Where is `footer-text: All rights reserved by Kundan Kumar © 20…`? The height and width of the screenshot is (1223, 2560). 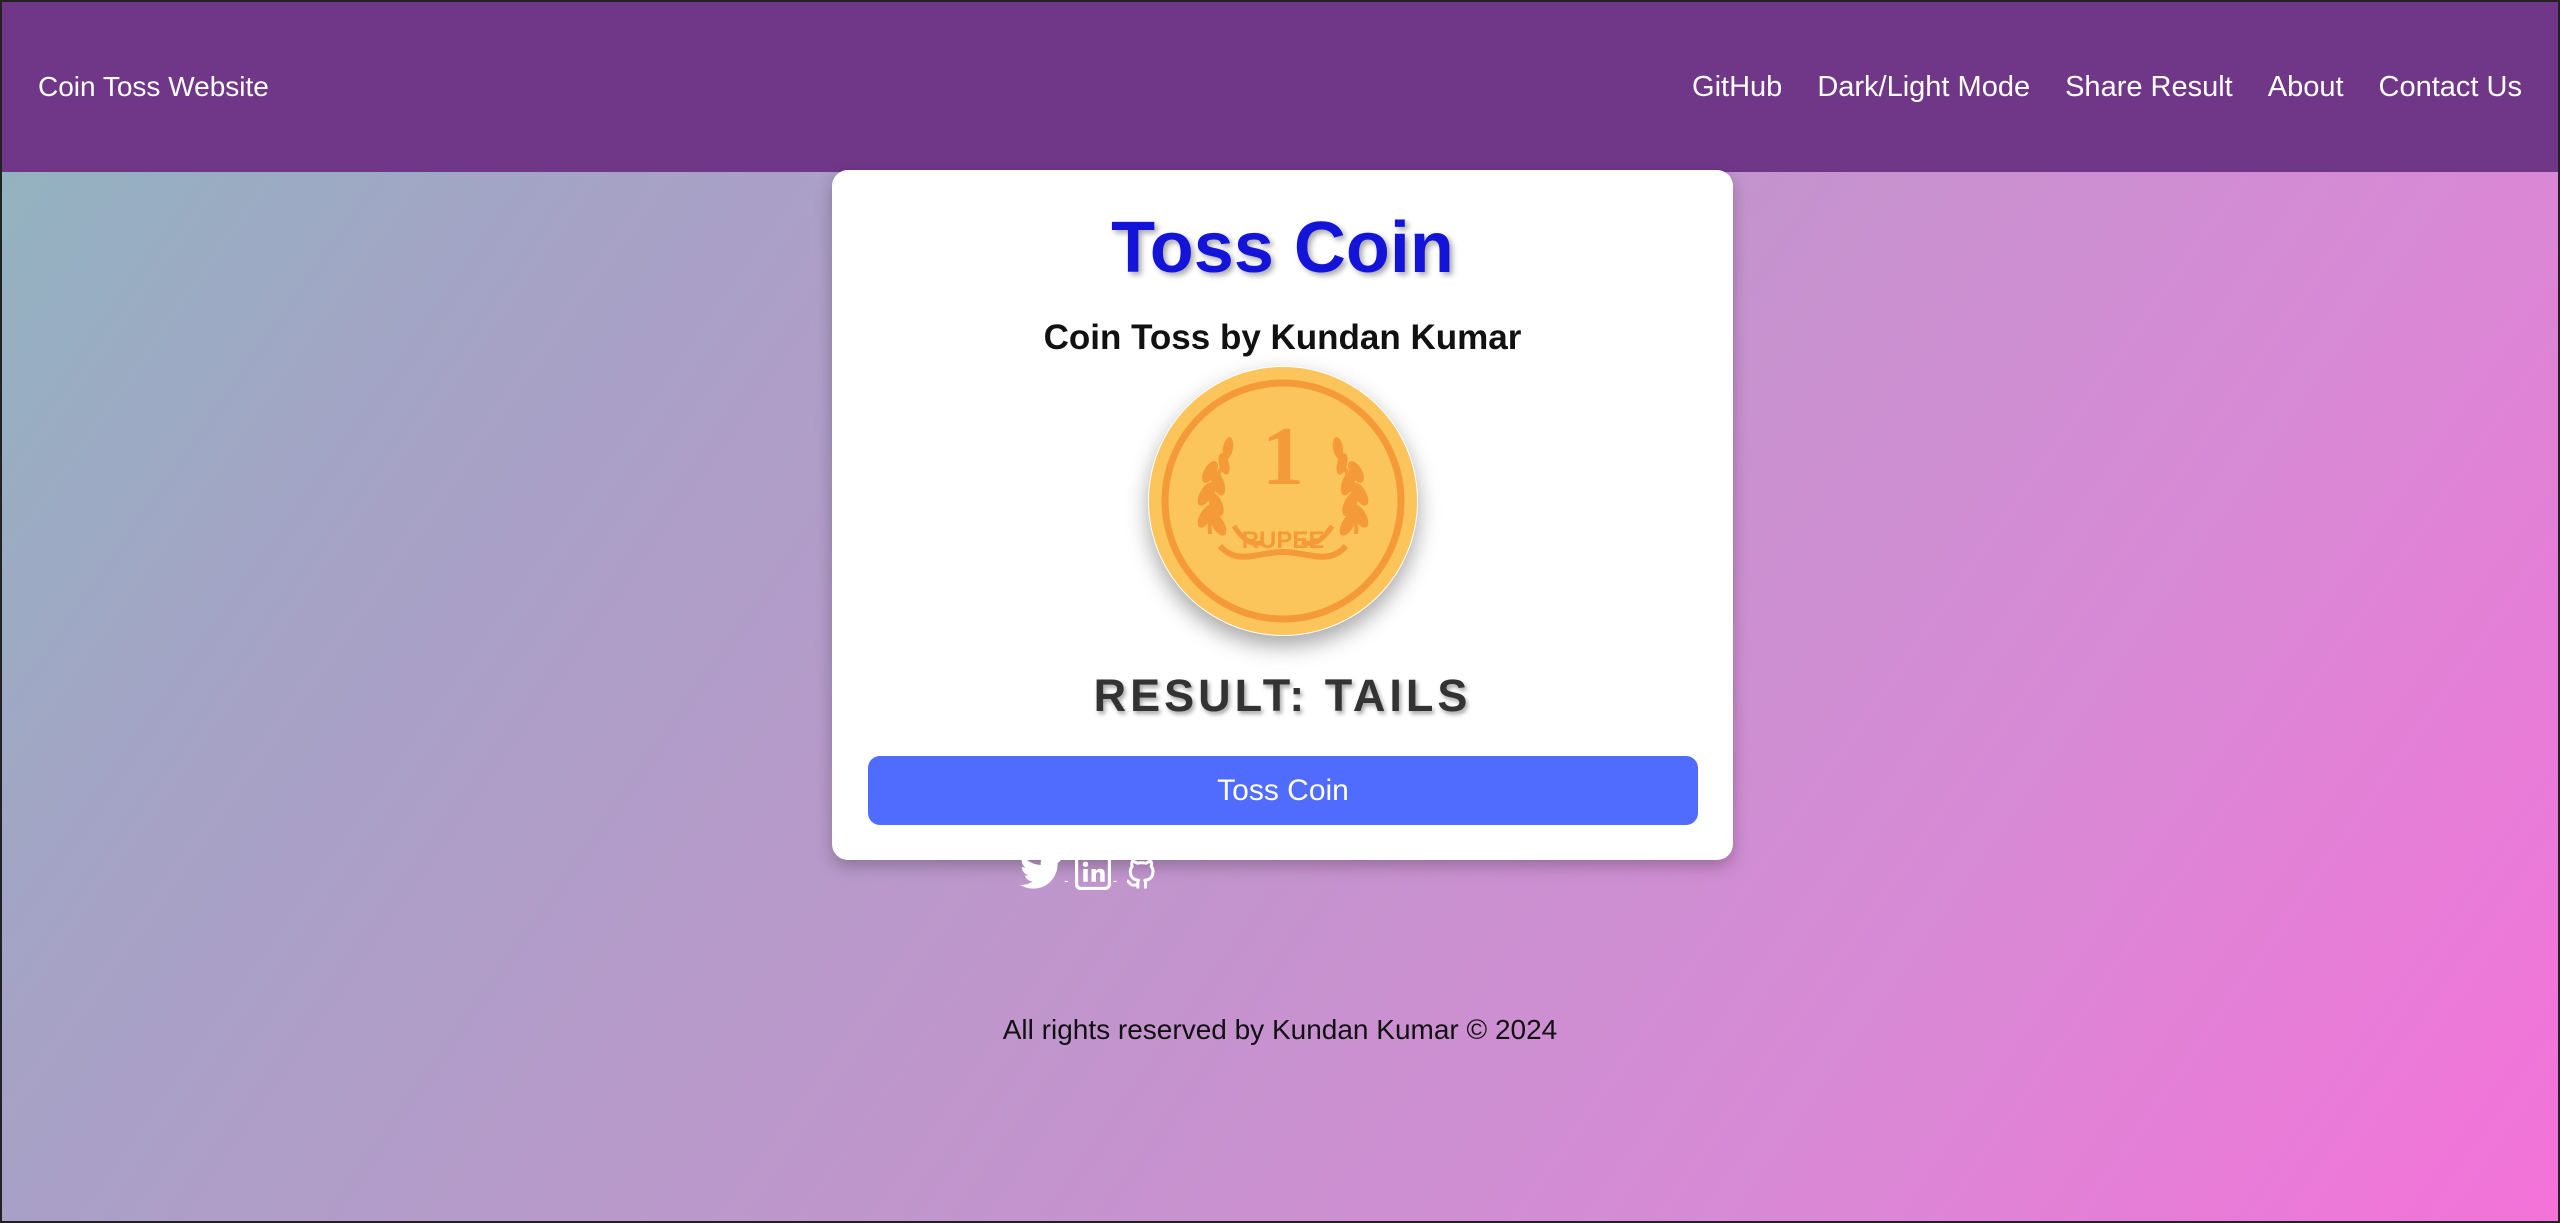
footer-text: All rights reserved by Kundan Kumar © 20… is located at coordinates (1280, 1029).